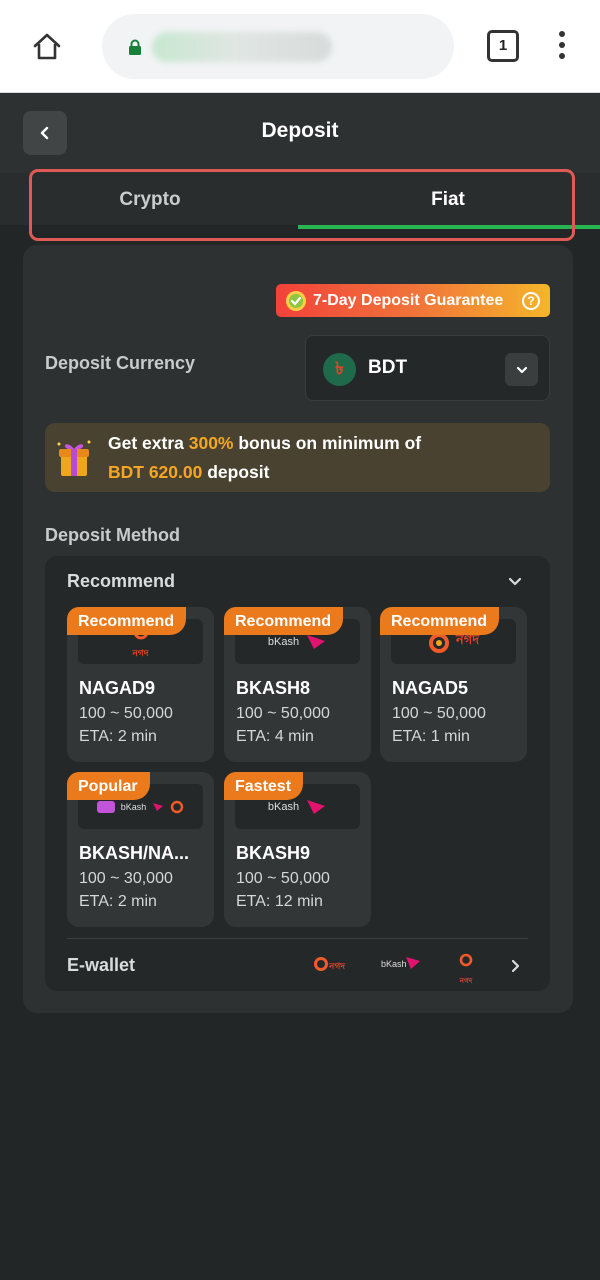 Image resolution: width=600 pixels, height=1280 pixels. Describe the element at coordinates (265, 443) in the screenshot. I see `bonus-line-1: Get extra 300% bonus on minimum of` at that location.